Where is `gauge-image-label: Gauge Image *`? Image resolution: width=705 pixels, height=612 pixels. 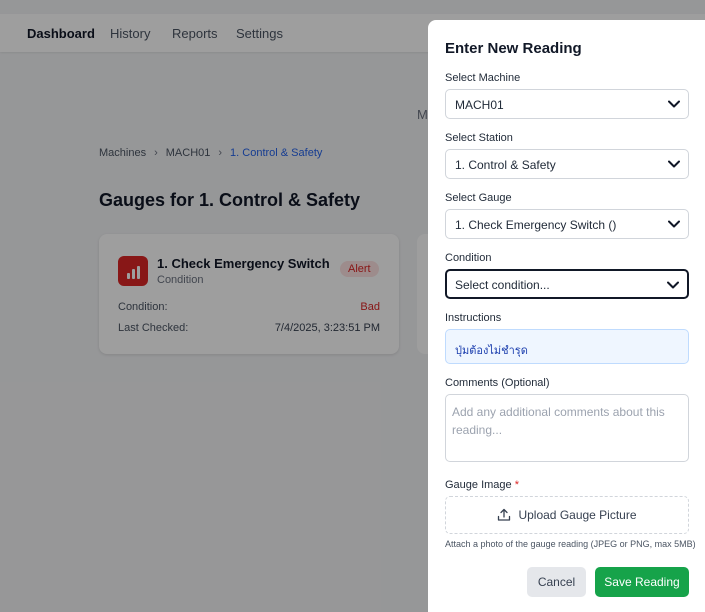
gauge-image-label: Gauge Image * is located at coordinates (482, 485).